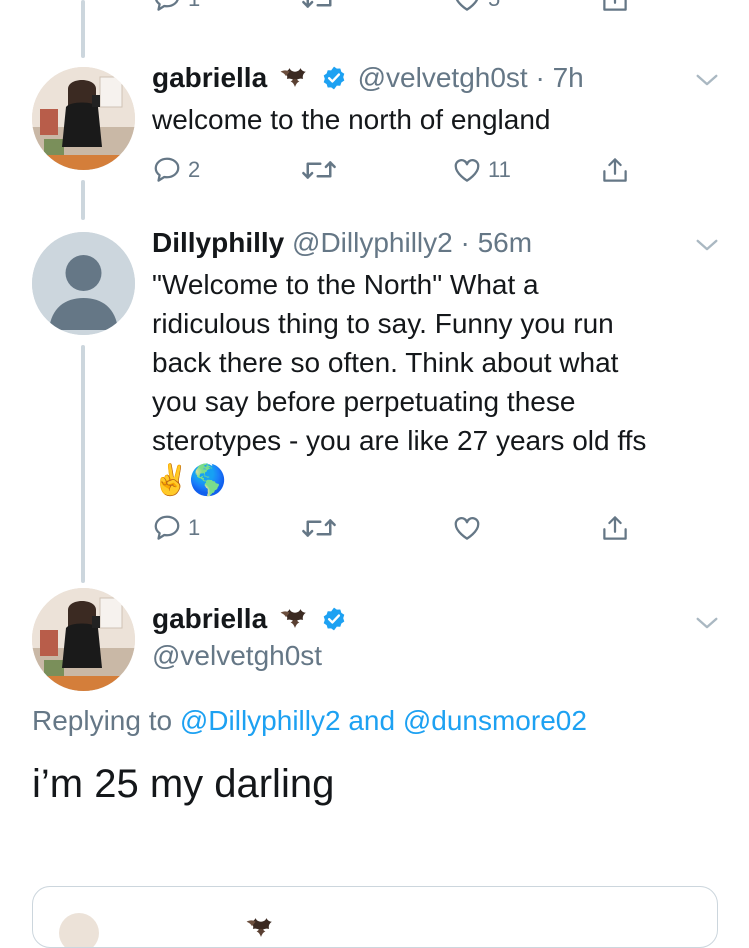 This screenshot has width=749, height=948. I want to click on tweet-header: gabriella @velvetgh0st · 7h, so click(368, 78).